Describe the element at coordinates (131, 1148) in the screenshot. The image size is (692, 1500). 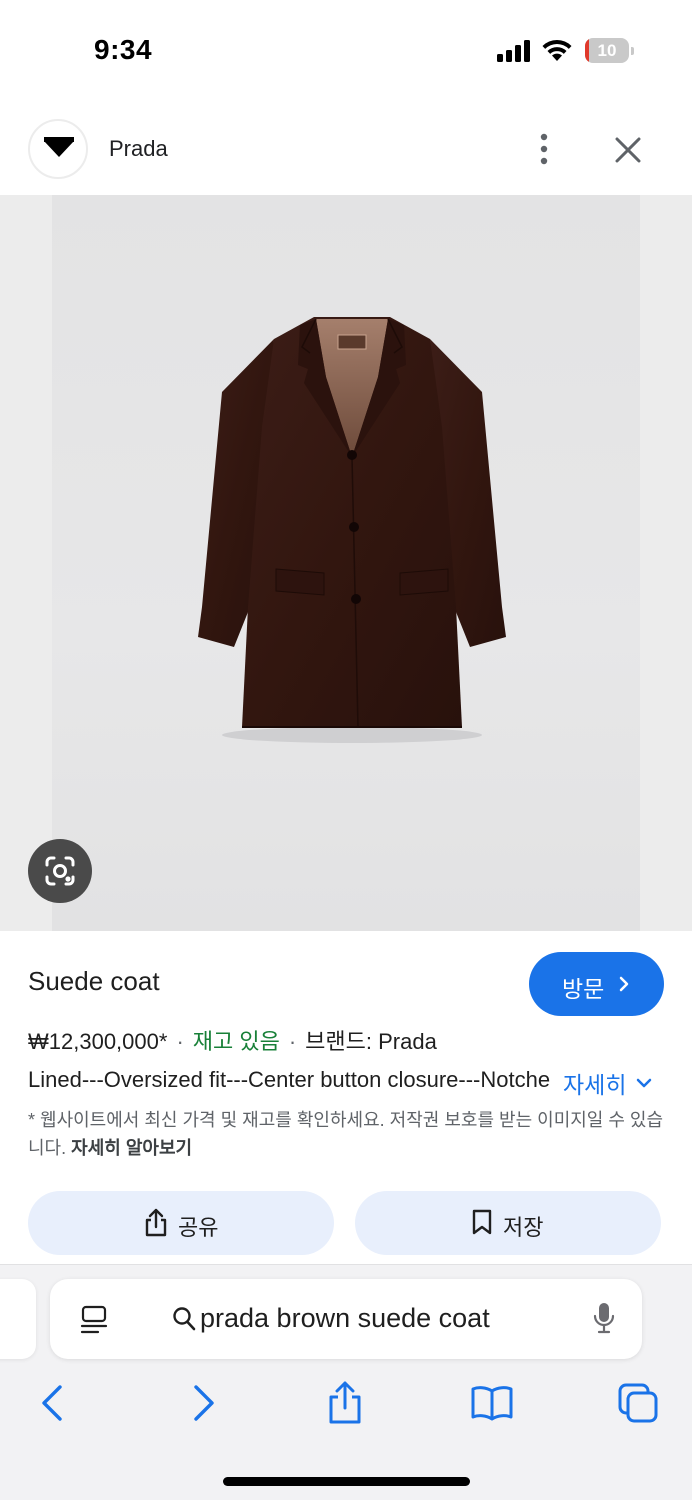
I see `learn-more-link: 자세히 알아보기` at that location.